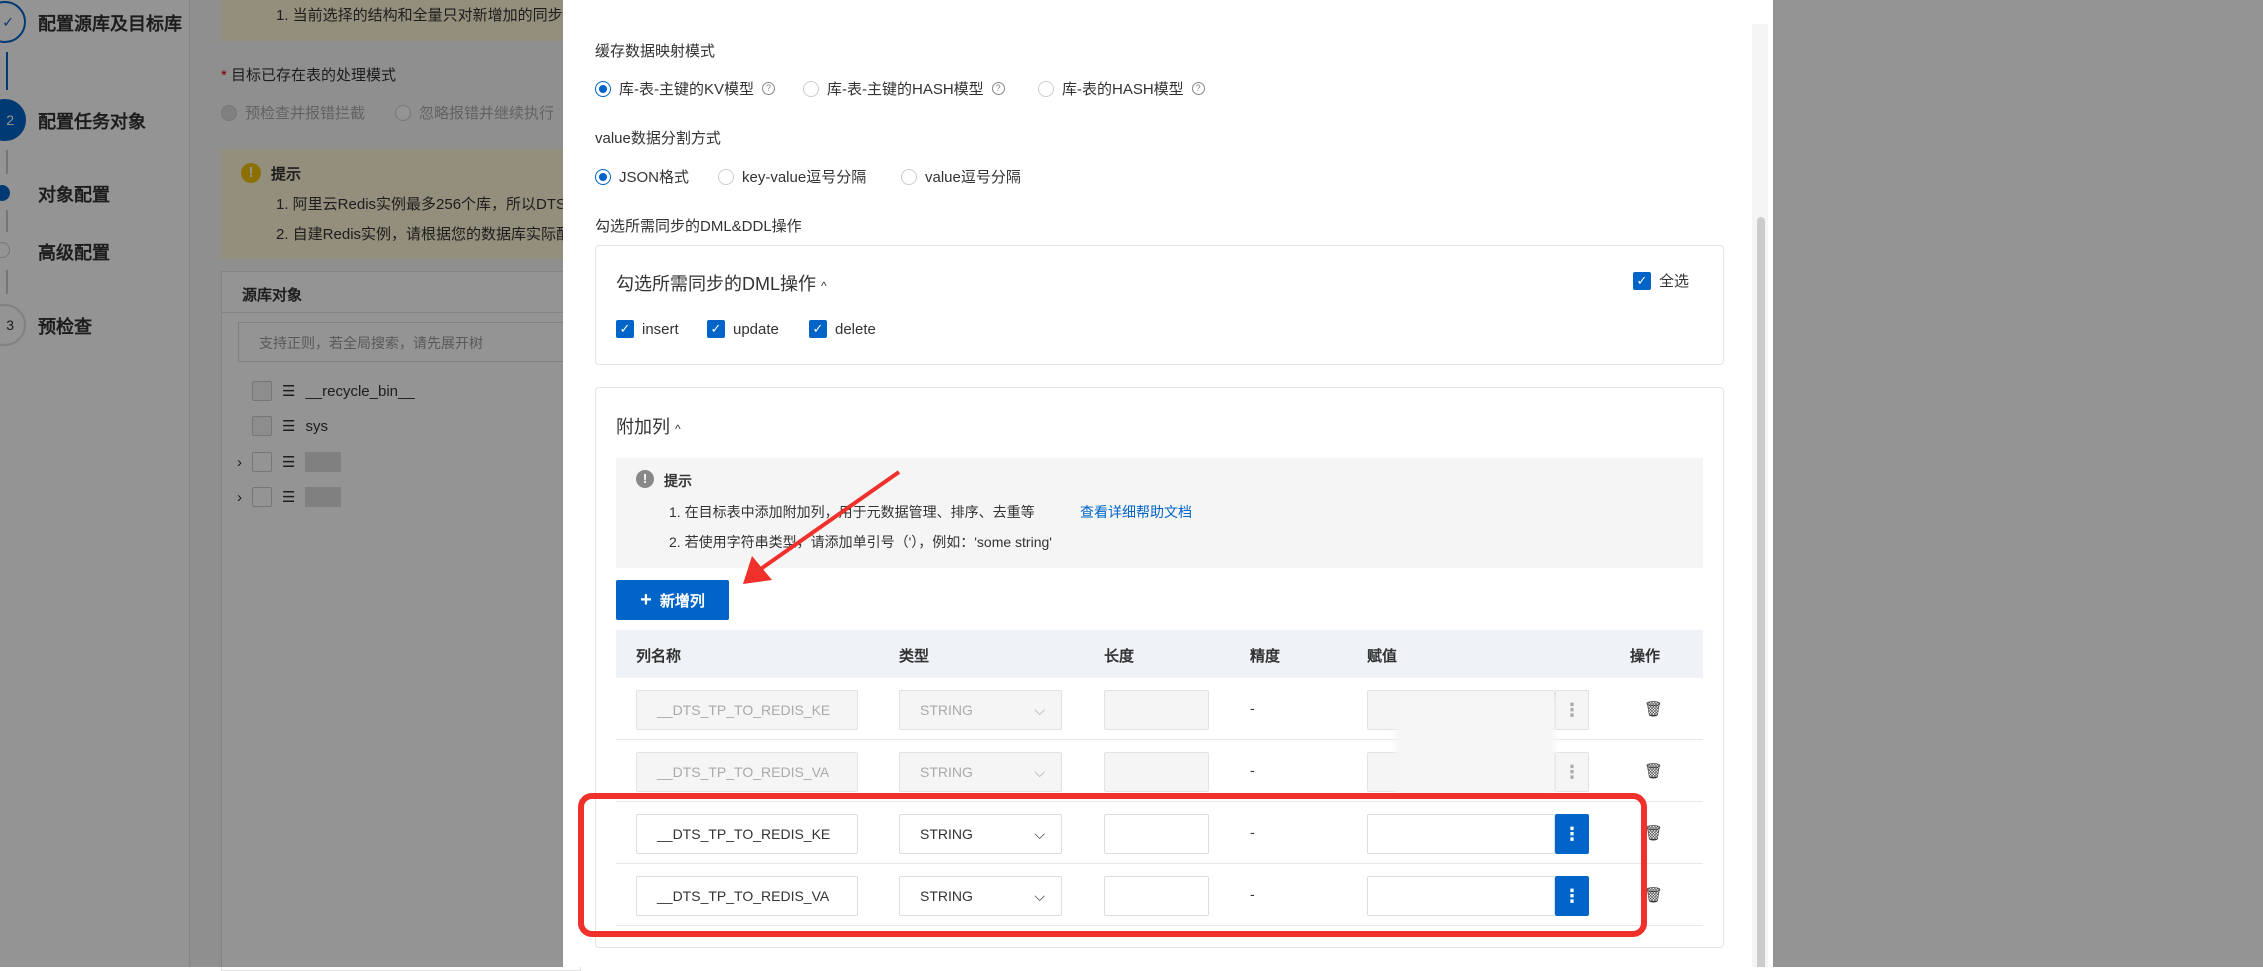 The width and height of the screenshot is (2263, 971). What do you see at coordinates (822, 527) in the screenshot?
I see `annotation-arrow` at bounding box center [822, 527].